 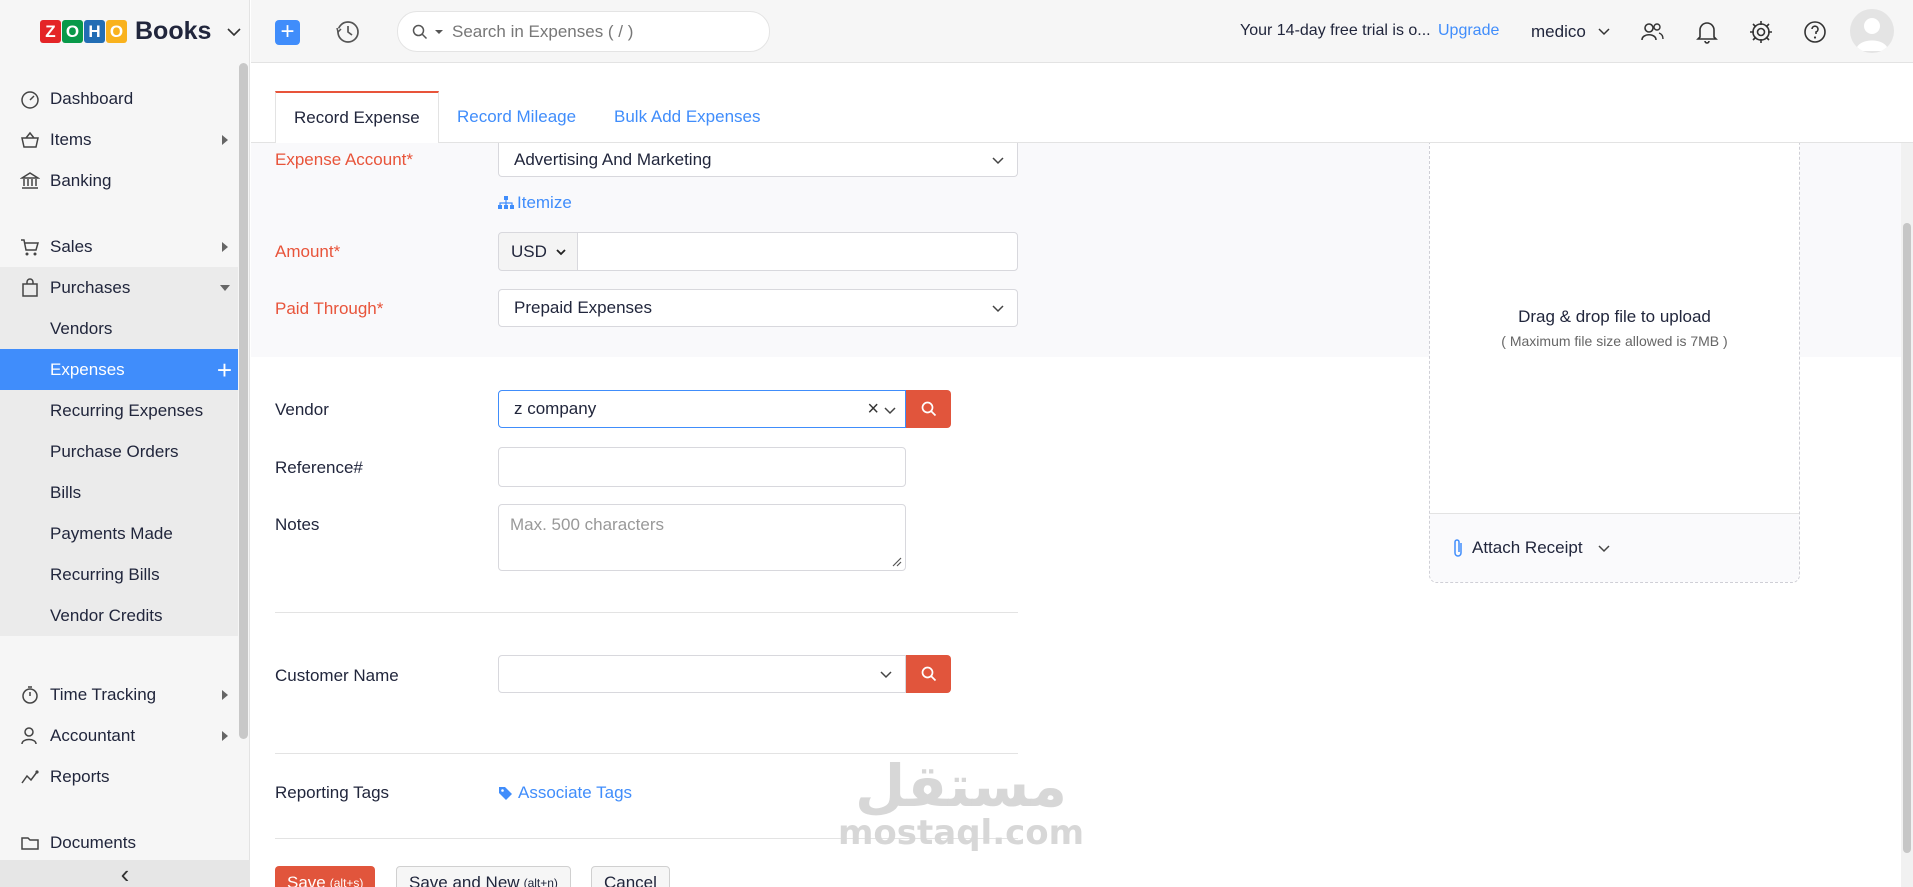 I want to click on search-box, so click(x=583, y=31).